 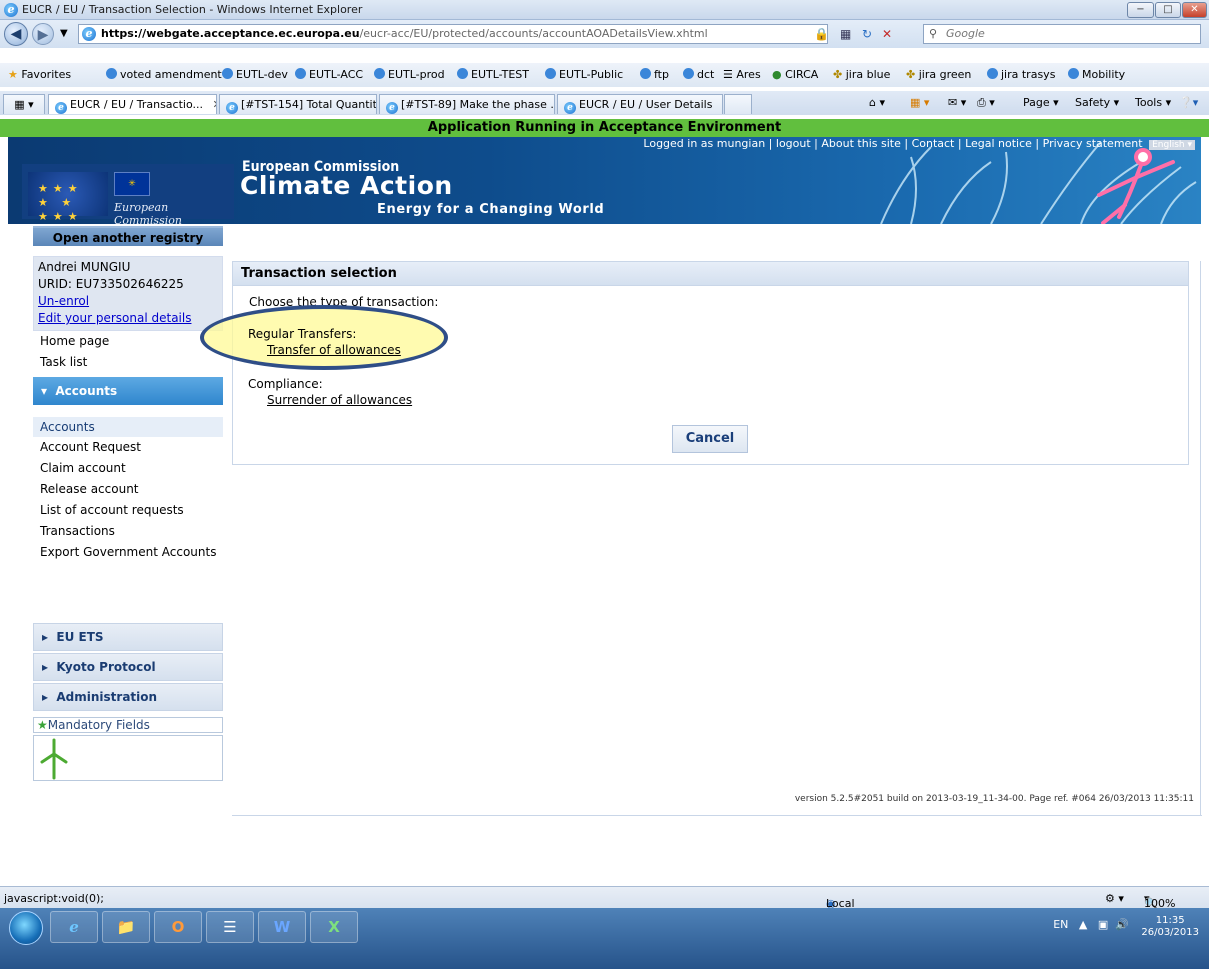 What do you see at coordinates (43, 34) in the screenshot?
I see `forward-button: ▶` at bounding box center [43, 34].